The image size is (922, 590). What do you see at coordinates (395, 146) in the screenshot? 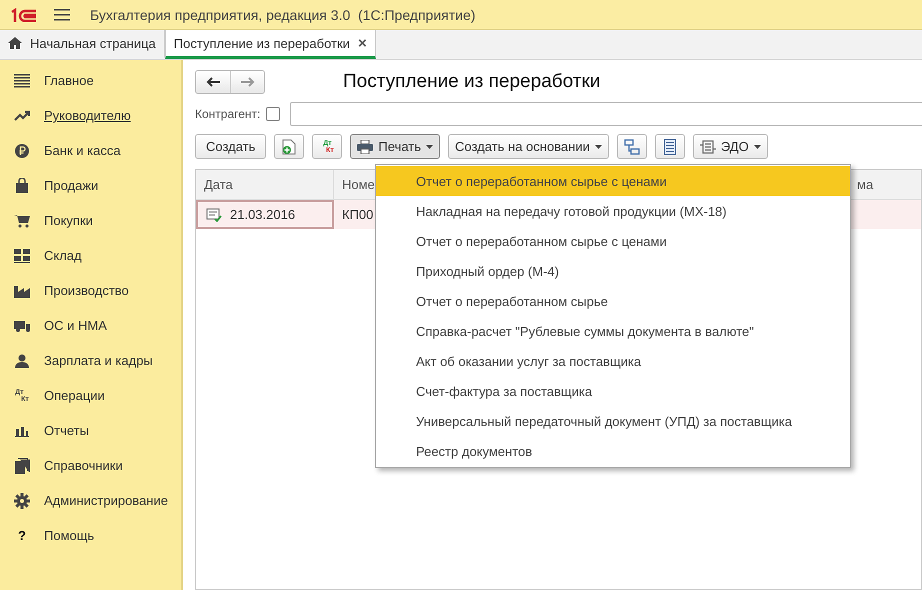
I see `menu-button: Печать` at bounding box center [395, 146].